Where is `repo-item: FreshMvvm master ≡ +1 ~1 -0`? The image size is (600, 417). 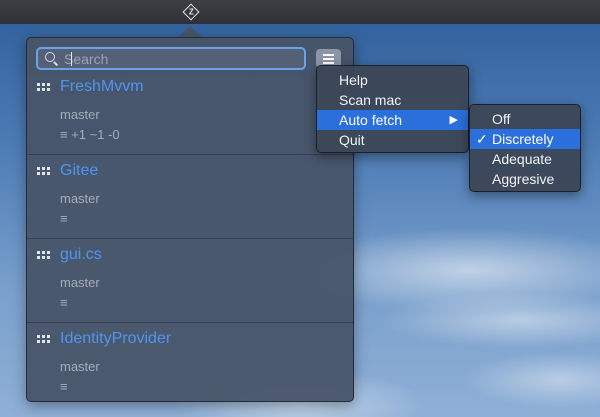
repo-item: FreshMvvm master ≡ +1 ~1 -0 is located at coordinates (190, 113).